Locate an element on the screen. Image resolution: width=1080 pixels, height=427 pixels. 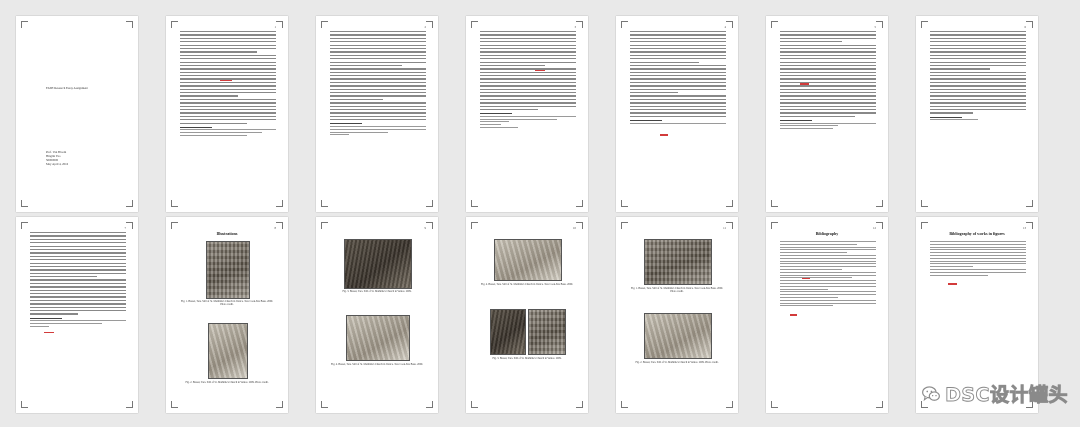
bibliography-heading: Bibliography is located at coordinates (827, 233).